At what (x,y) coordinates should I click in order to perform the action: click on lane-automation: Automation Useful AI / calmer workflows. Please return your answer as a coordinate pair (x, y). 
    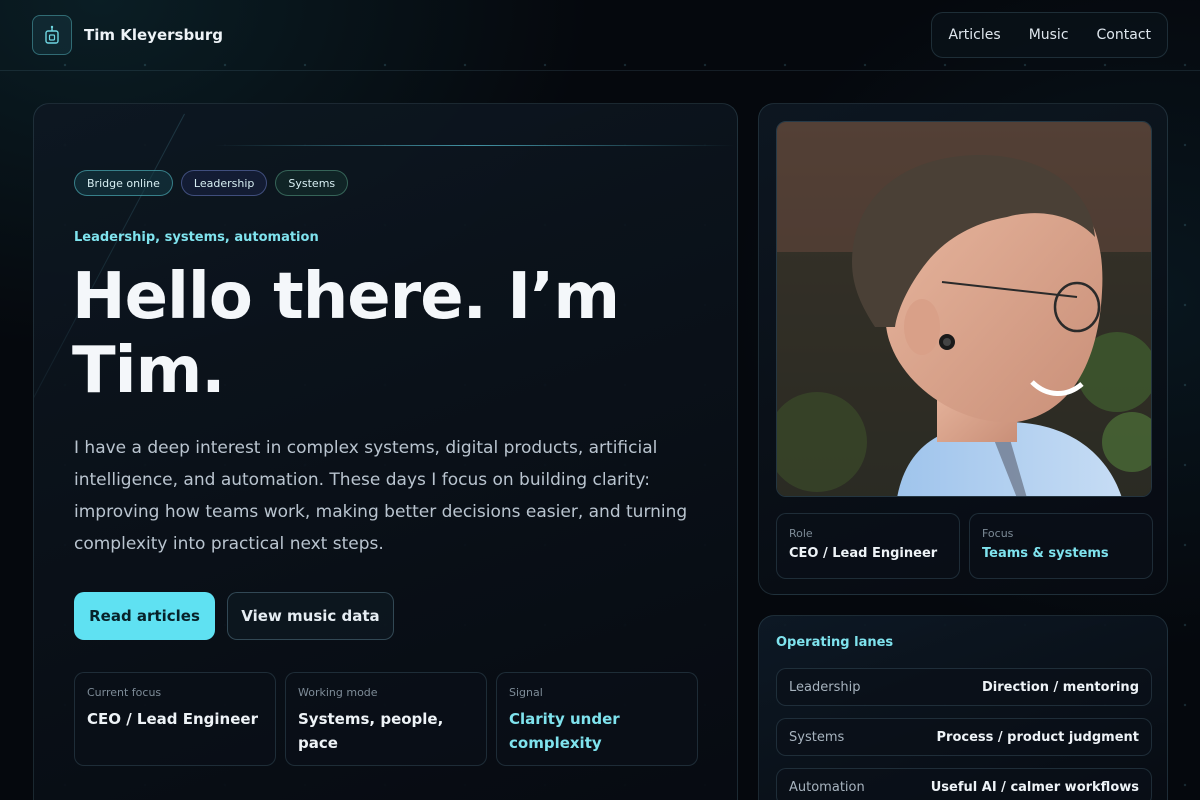
    Looking at the image, I should click on (964, 784).